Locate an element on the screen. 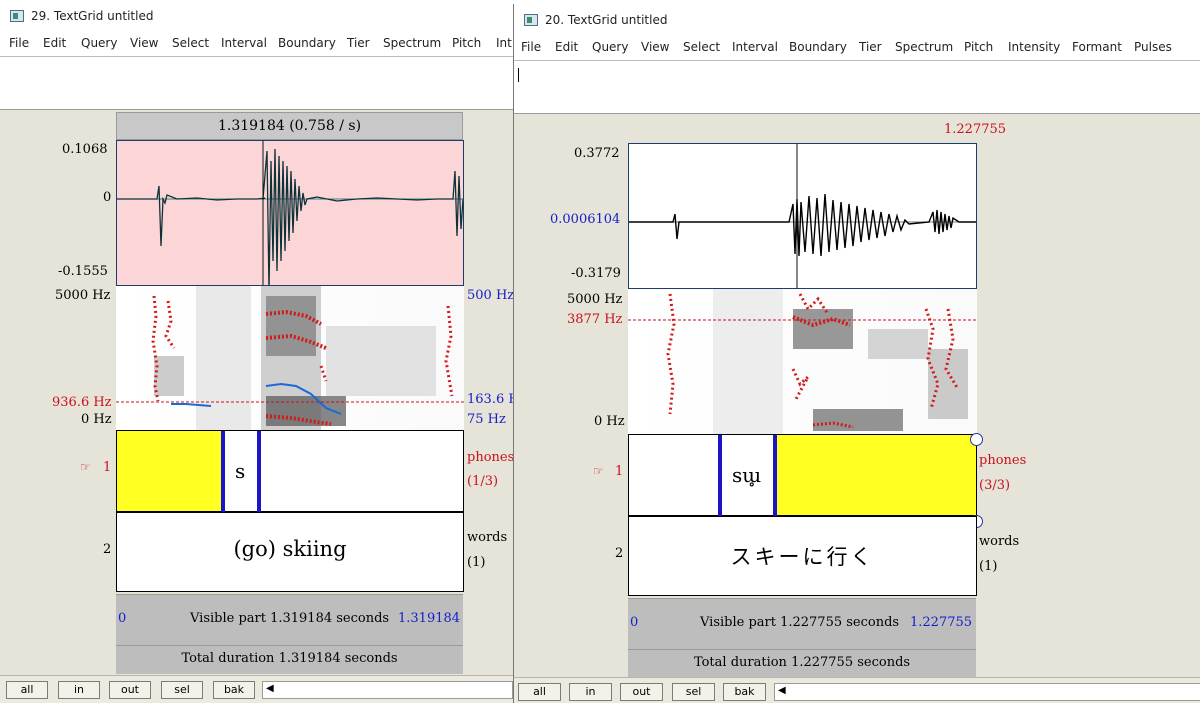 This screenshot has height=703, width=1200. right-wave-cursor-label: 0.0006104 is located at coordinates (585, 219).